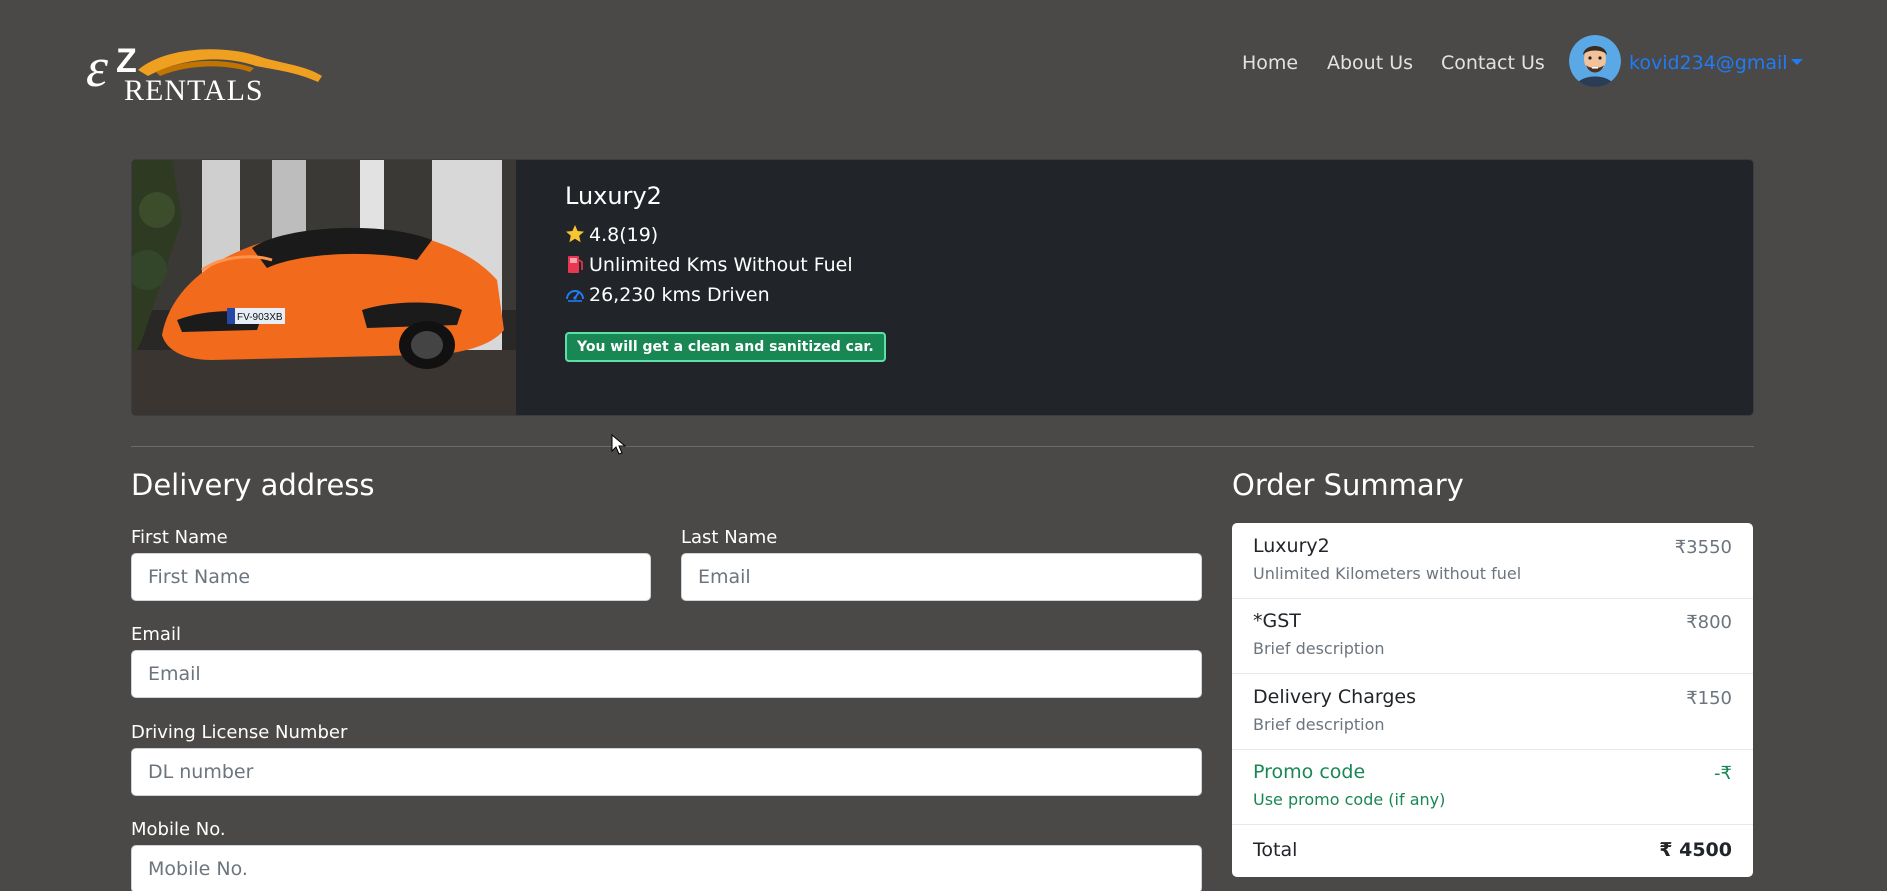 The image size is (1887, 891). Describe the element at coordinates (1275, 850) in the screenshot. I see `total-label: Total` at that location.